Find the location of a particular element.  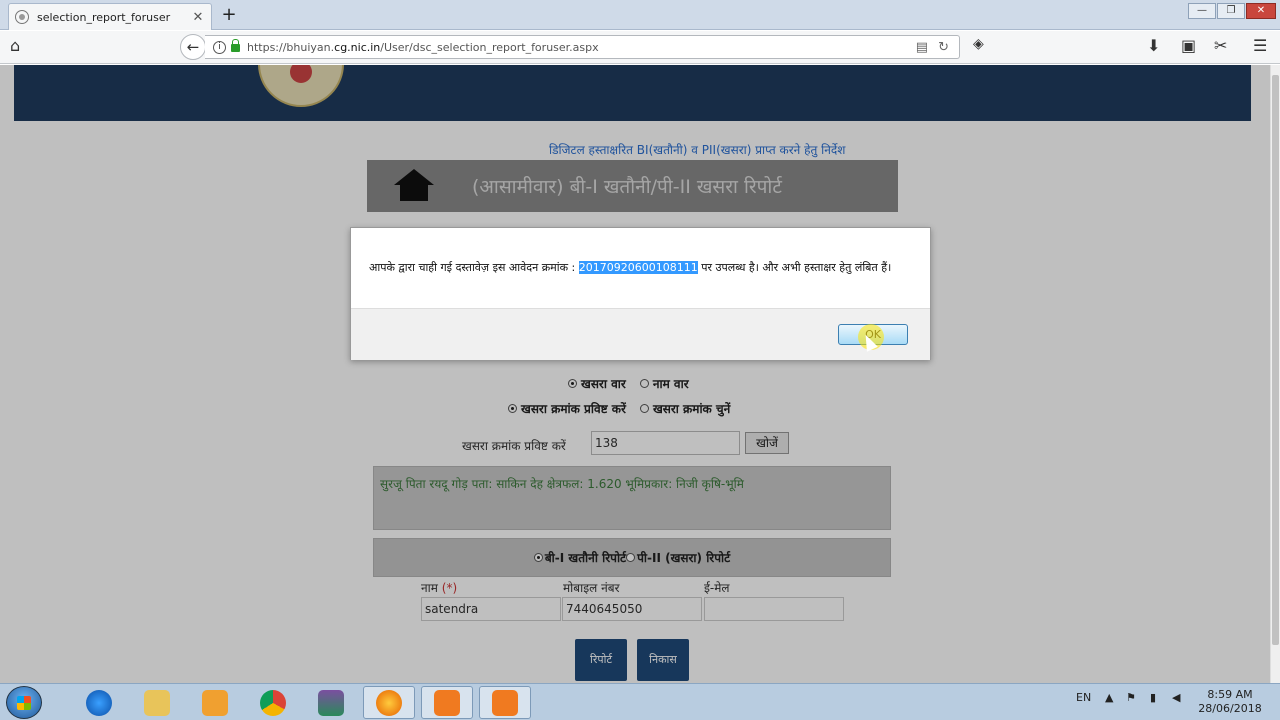

browser-tab-bar: selection_report_foruser ✕ + — ❐ ✕ is located at coordinates (640, 15).